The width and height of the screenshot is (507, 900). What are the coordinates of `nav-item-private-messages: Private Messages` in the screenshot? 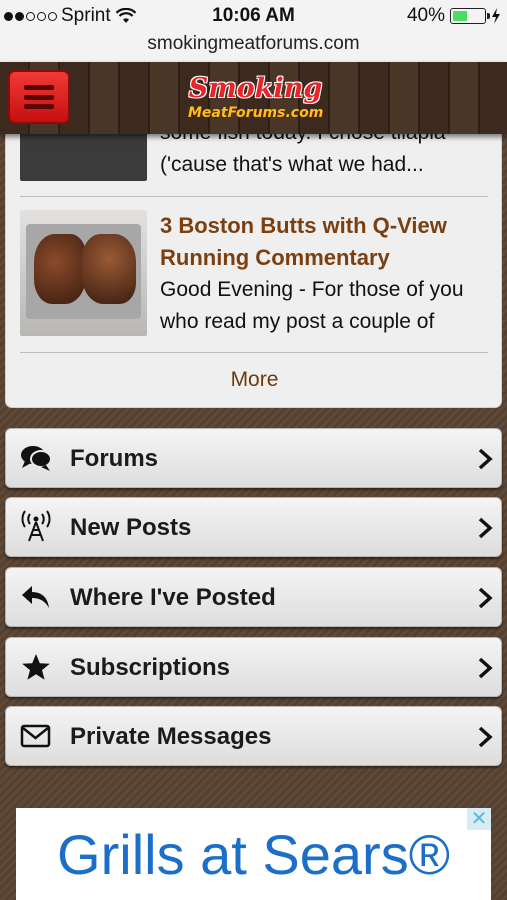 It's located at (253, 736).